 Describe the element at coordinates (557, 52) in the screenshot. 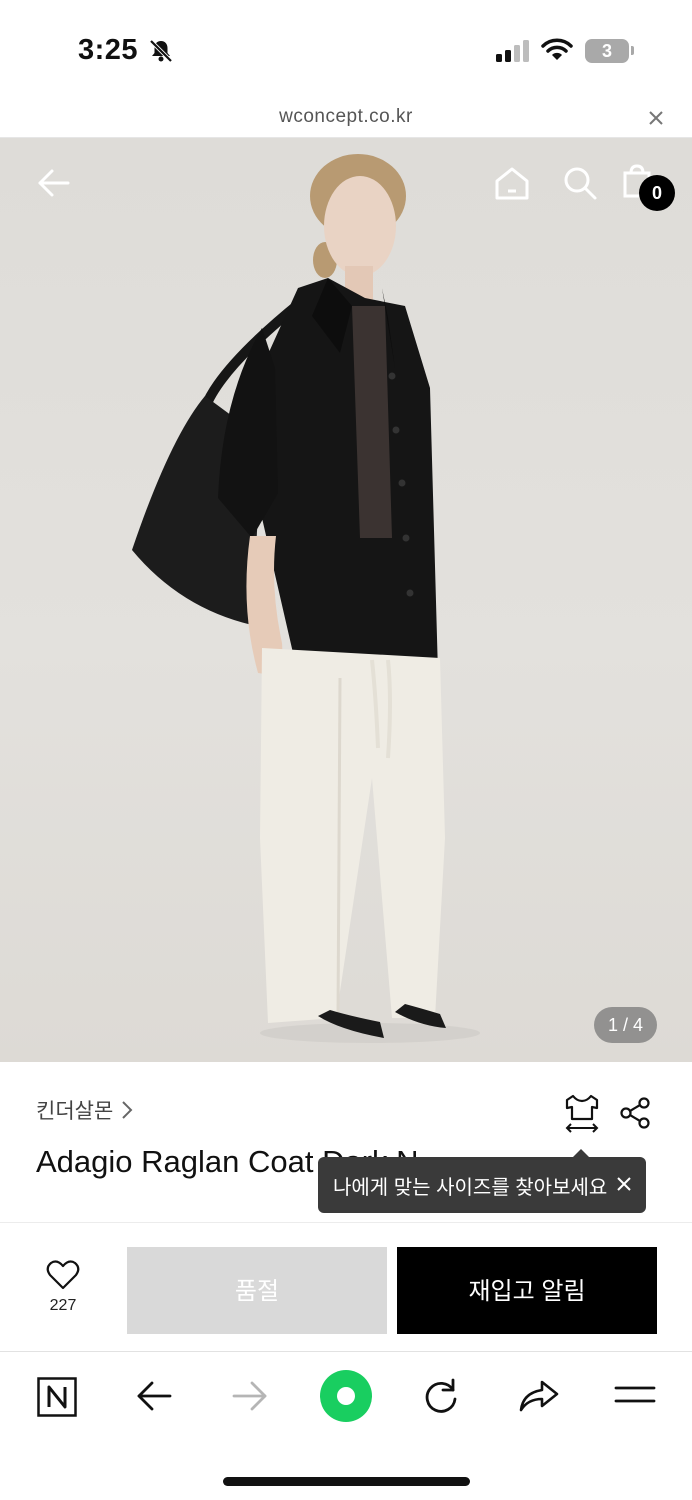

I see `wifi-icon` at that location.